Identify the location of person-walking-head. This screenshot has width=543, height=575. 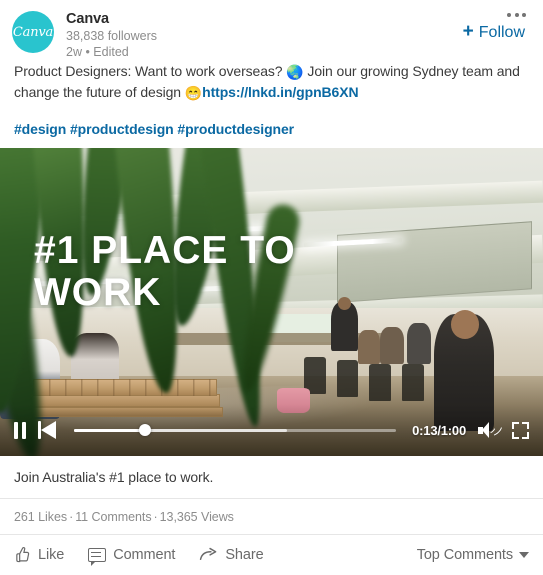
(465, 324).